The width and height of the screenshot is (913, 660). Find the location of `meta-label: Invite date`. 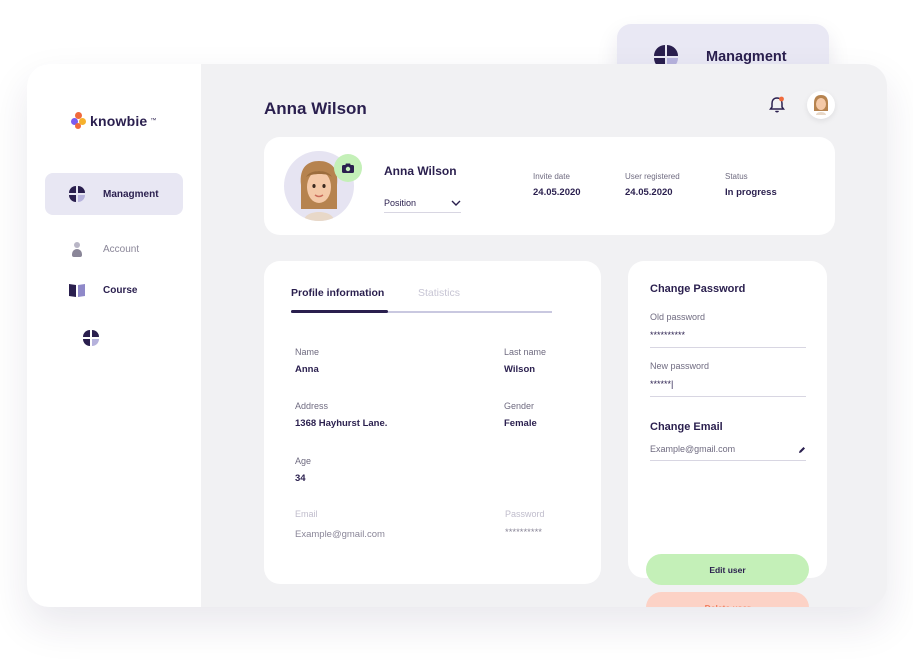

meta-label: Invite date is located at coordinates (551, 176).